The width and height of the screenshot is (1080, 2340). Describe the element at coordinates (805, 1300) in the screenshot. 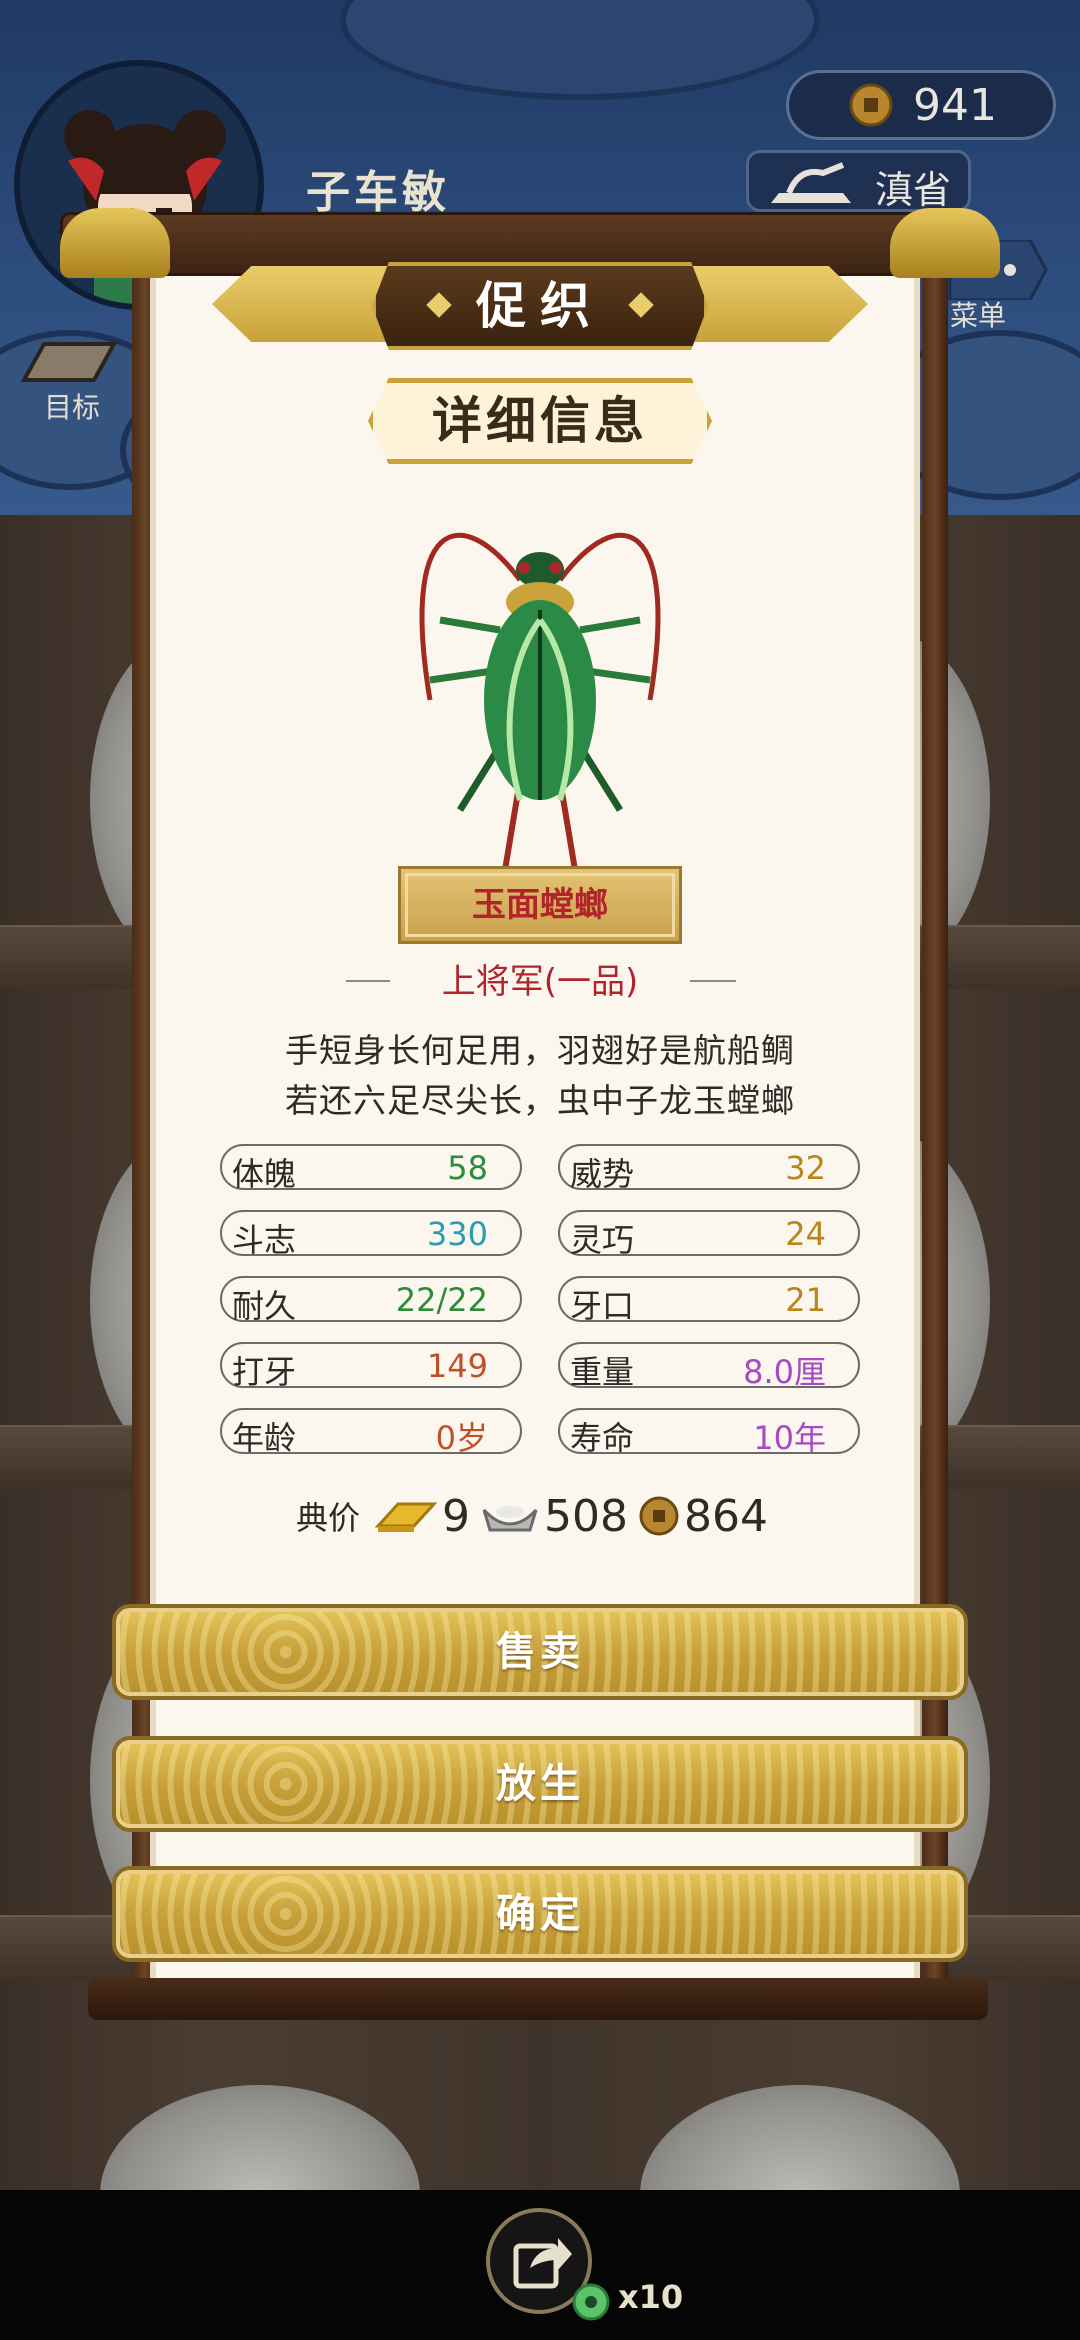

I see `stat-value: 21` at that location.